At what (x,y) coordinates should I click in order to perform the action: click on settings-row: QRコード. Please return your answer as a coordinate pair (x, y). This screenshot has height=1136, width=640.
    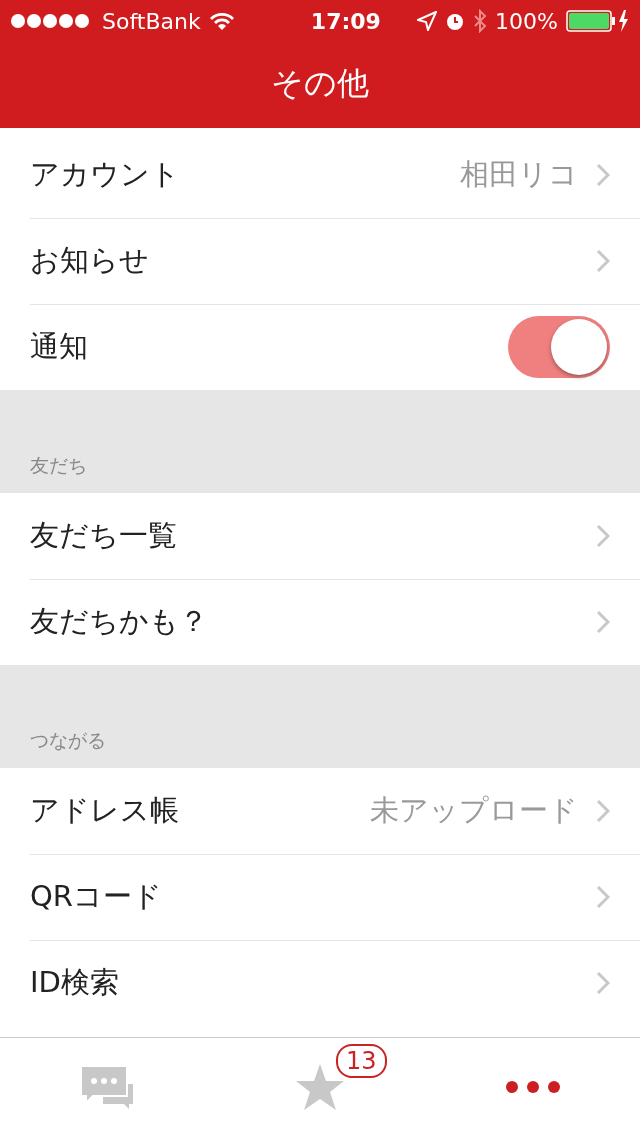
    Looking at the image, I should click on (320, 897).